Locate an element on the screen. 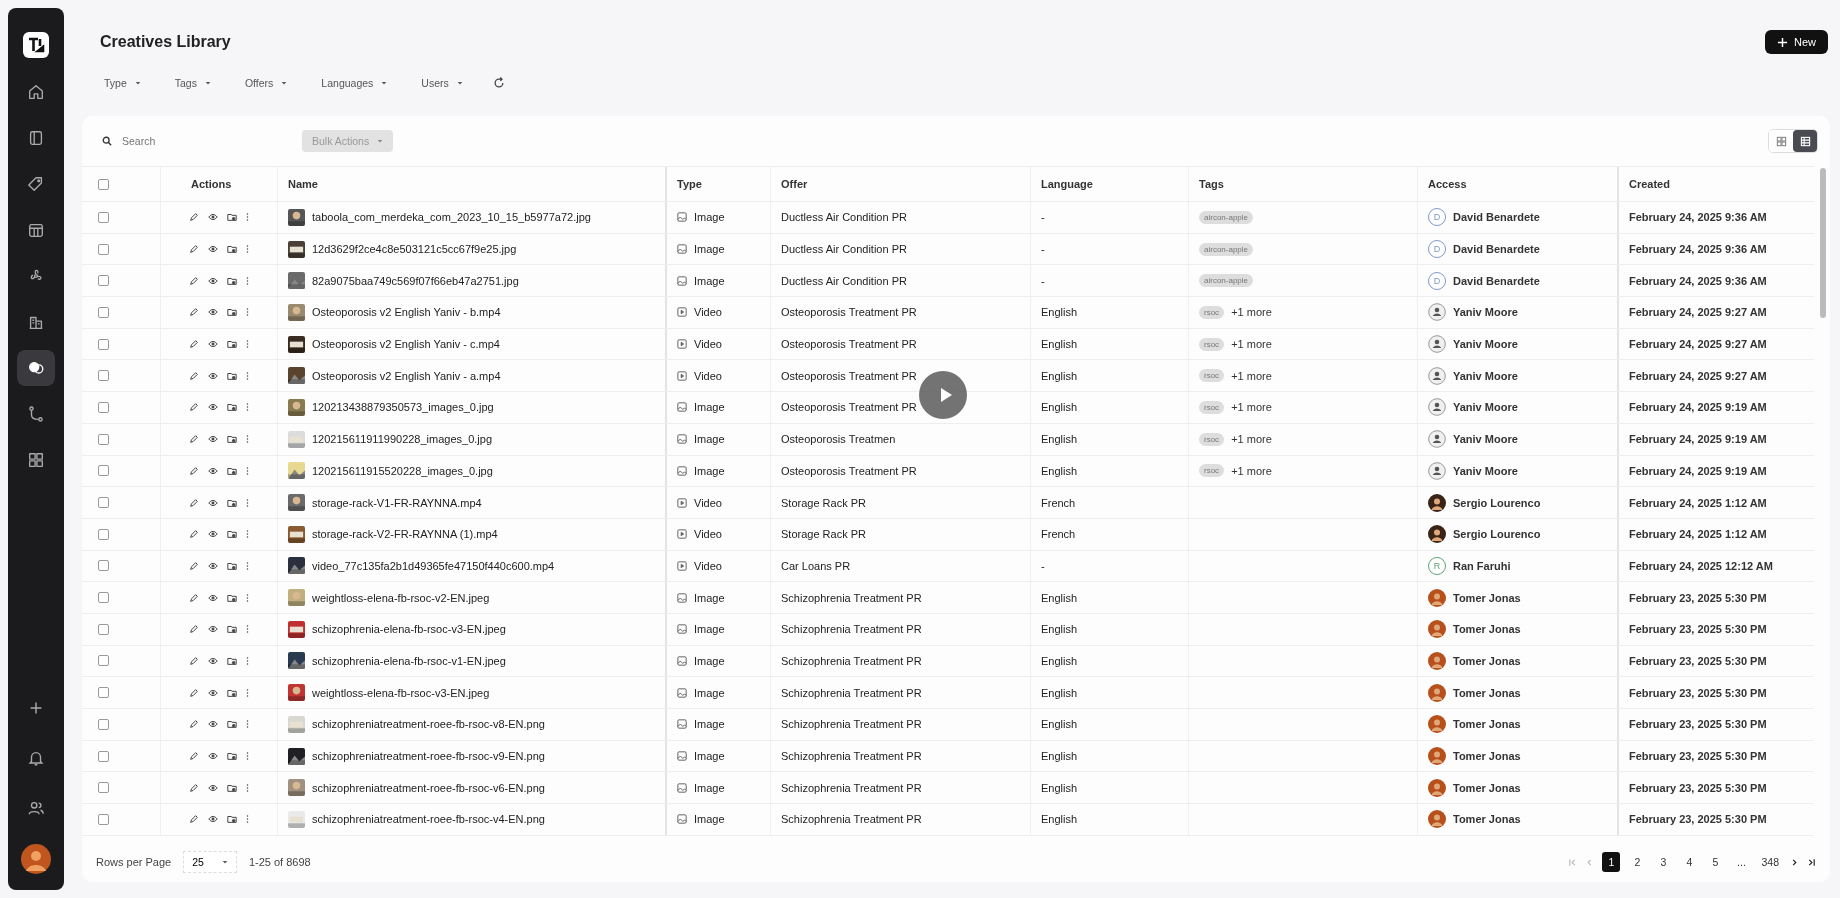 Image resolution: width=1840 pixels, height=898 pixels. scrollbar is located at coordinates (1823, 243).